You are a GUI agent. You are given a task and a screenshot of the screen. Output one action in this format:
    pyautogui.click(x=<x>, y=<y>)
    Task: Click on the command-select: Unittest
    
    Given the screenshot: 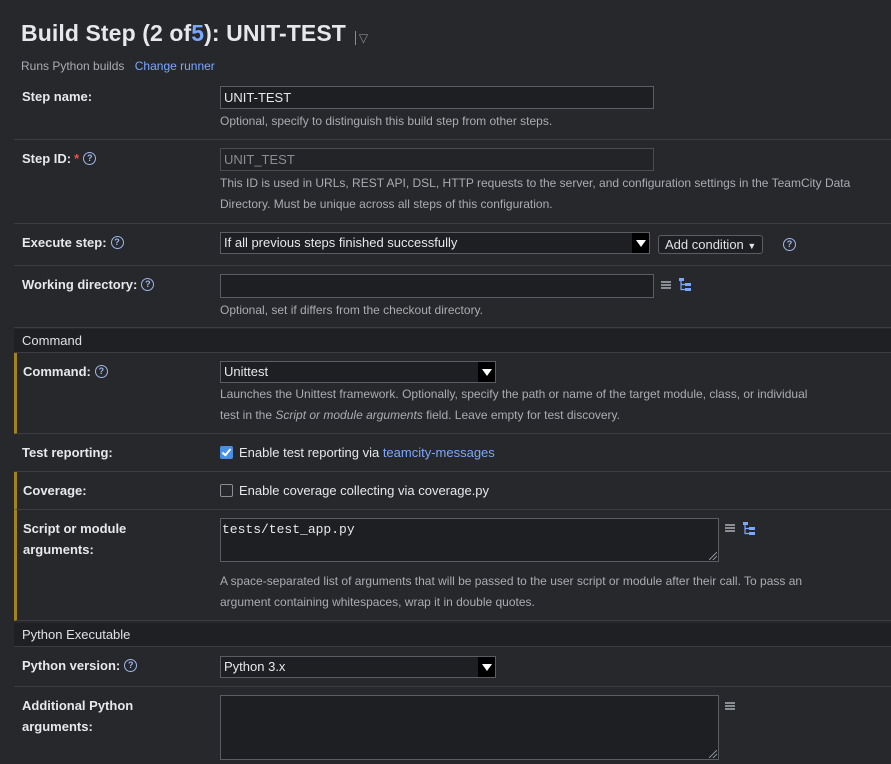 What is the action you would take?
    pyautogui.click(x=358, y=372)
    